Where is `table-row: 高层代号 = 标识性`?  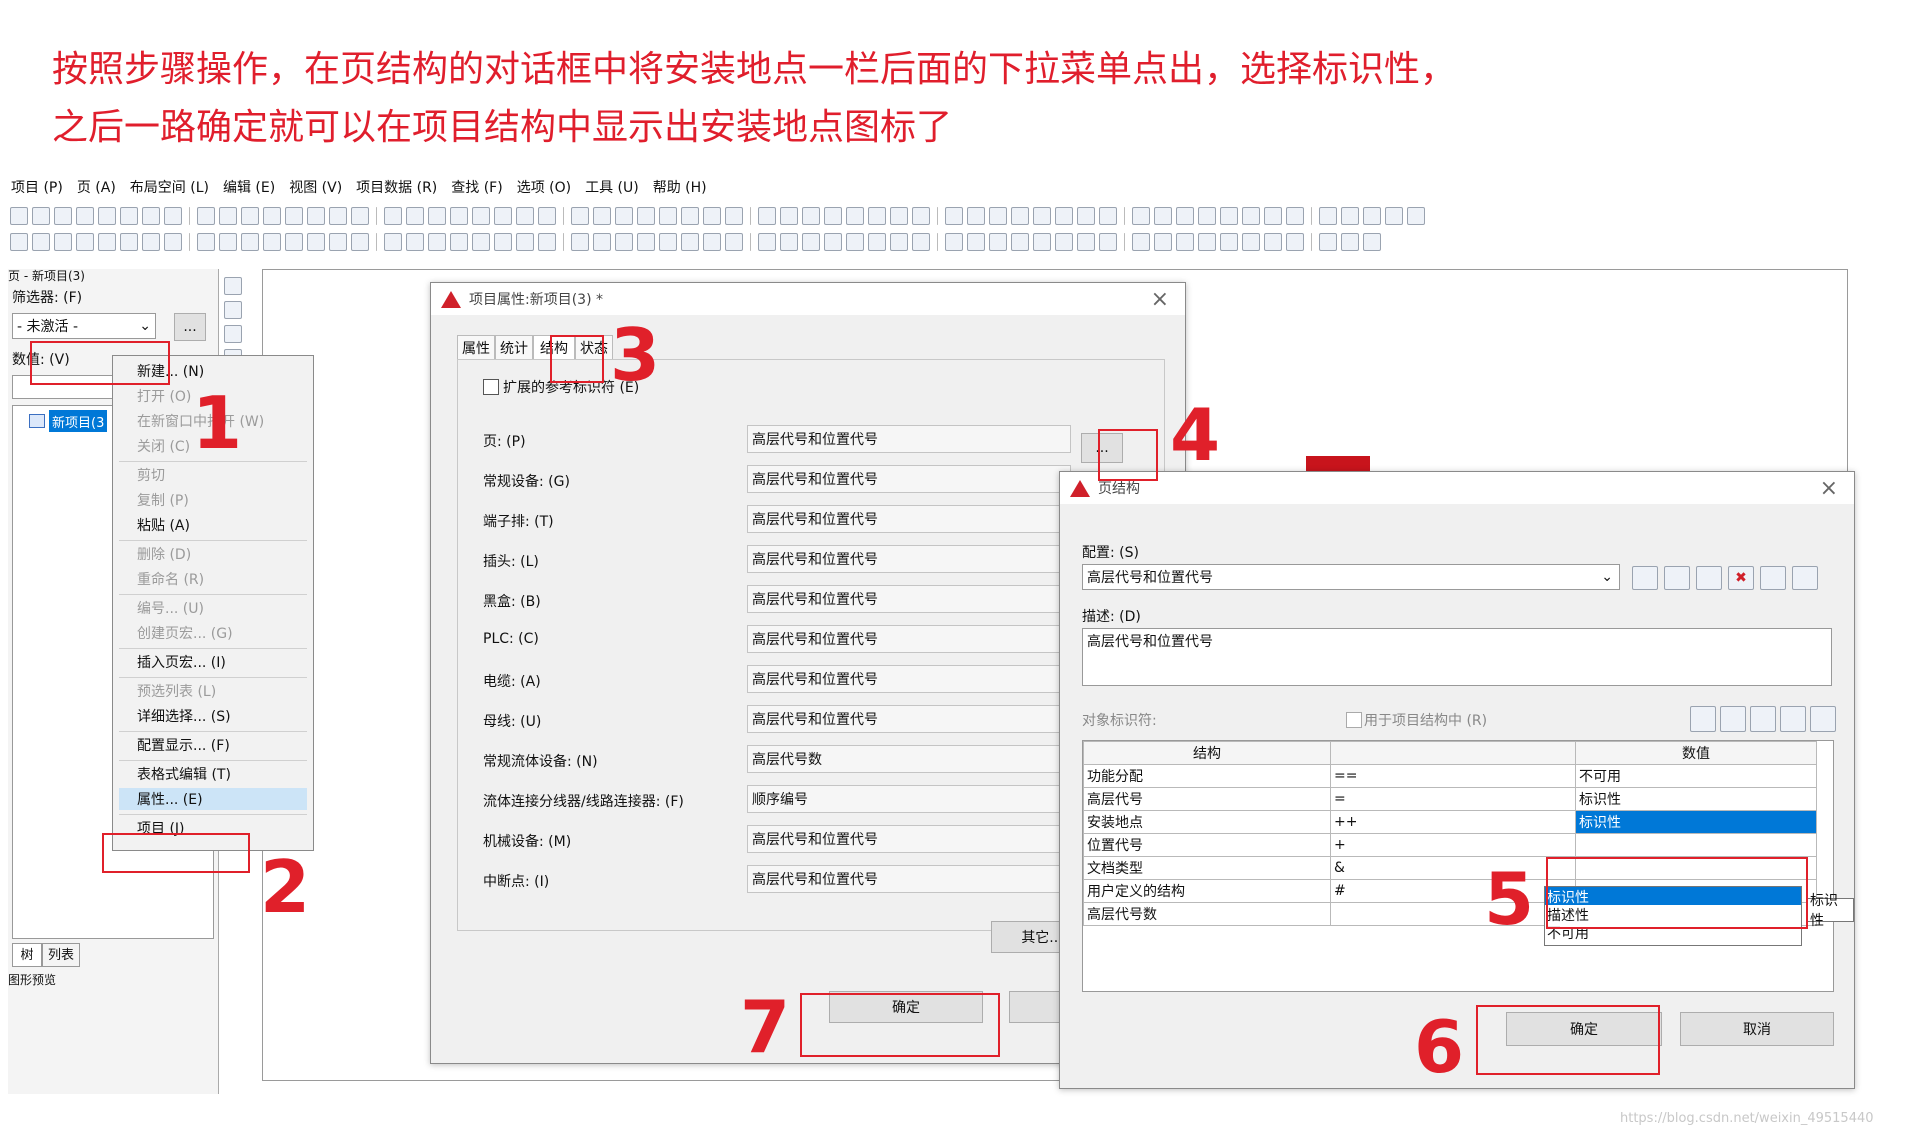
table-row: 高层代号 = 标识性 is located at coordinates (1450, 799).